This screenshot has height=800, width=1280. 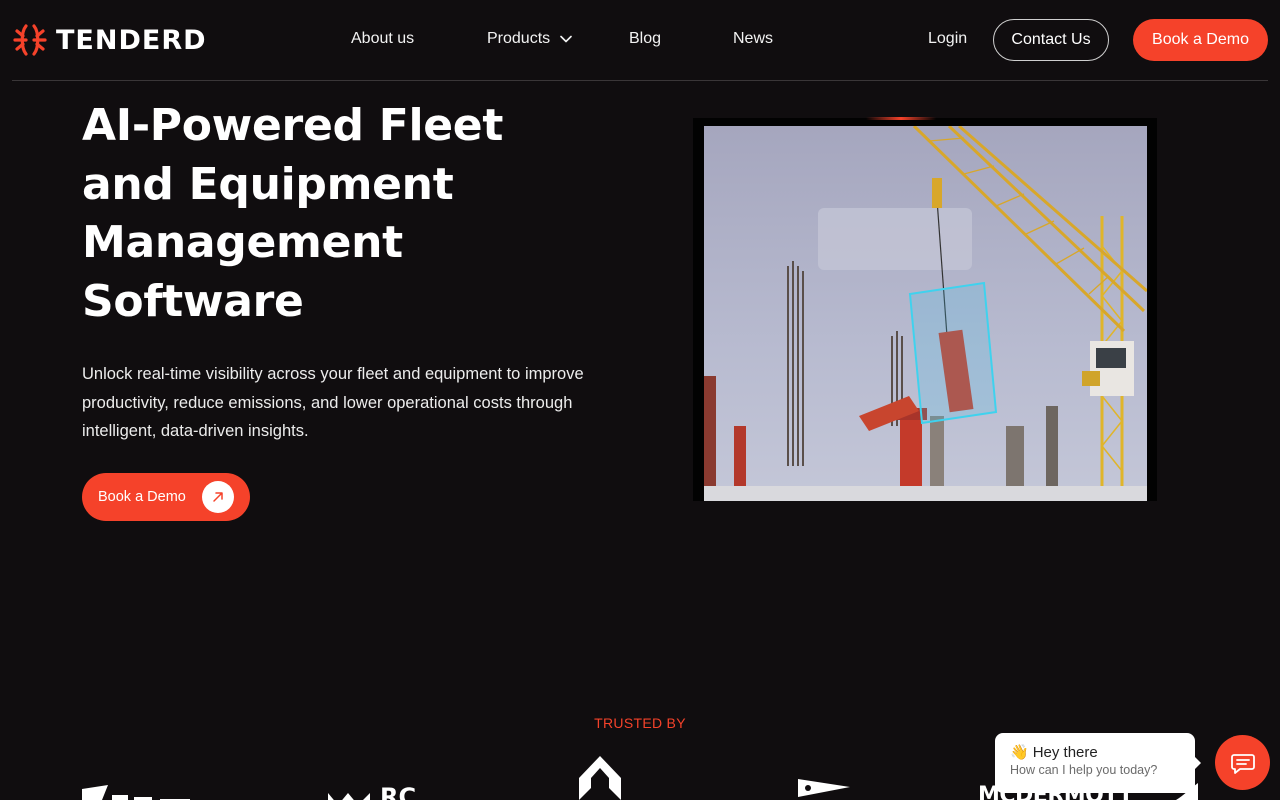 What do you see at coordinates (218, 497) in the screenshot?
I see `arrow-up-right-icon` at bounding box center [218, 497].